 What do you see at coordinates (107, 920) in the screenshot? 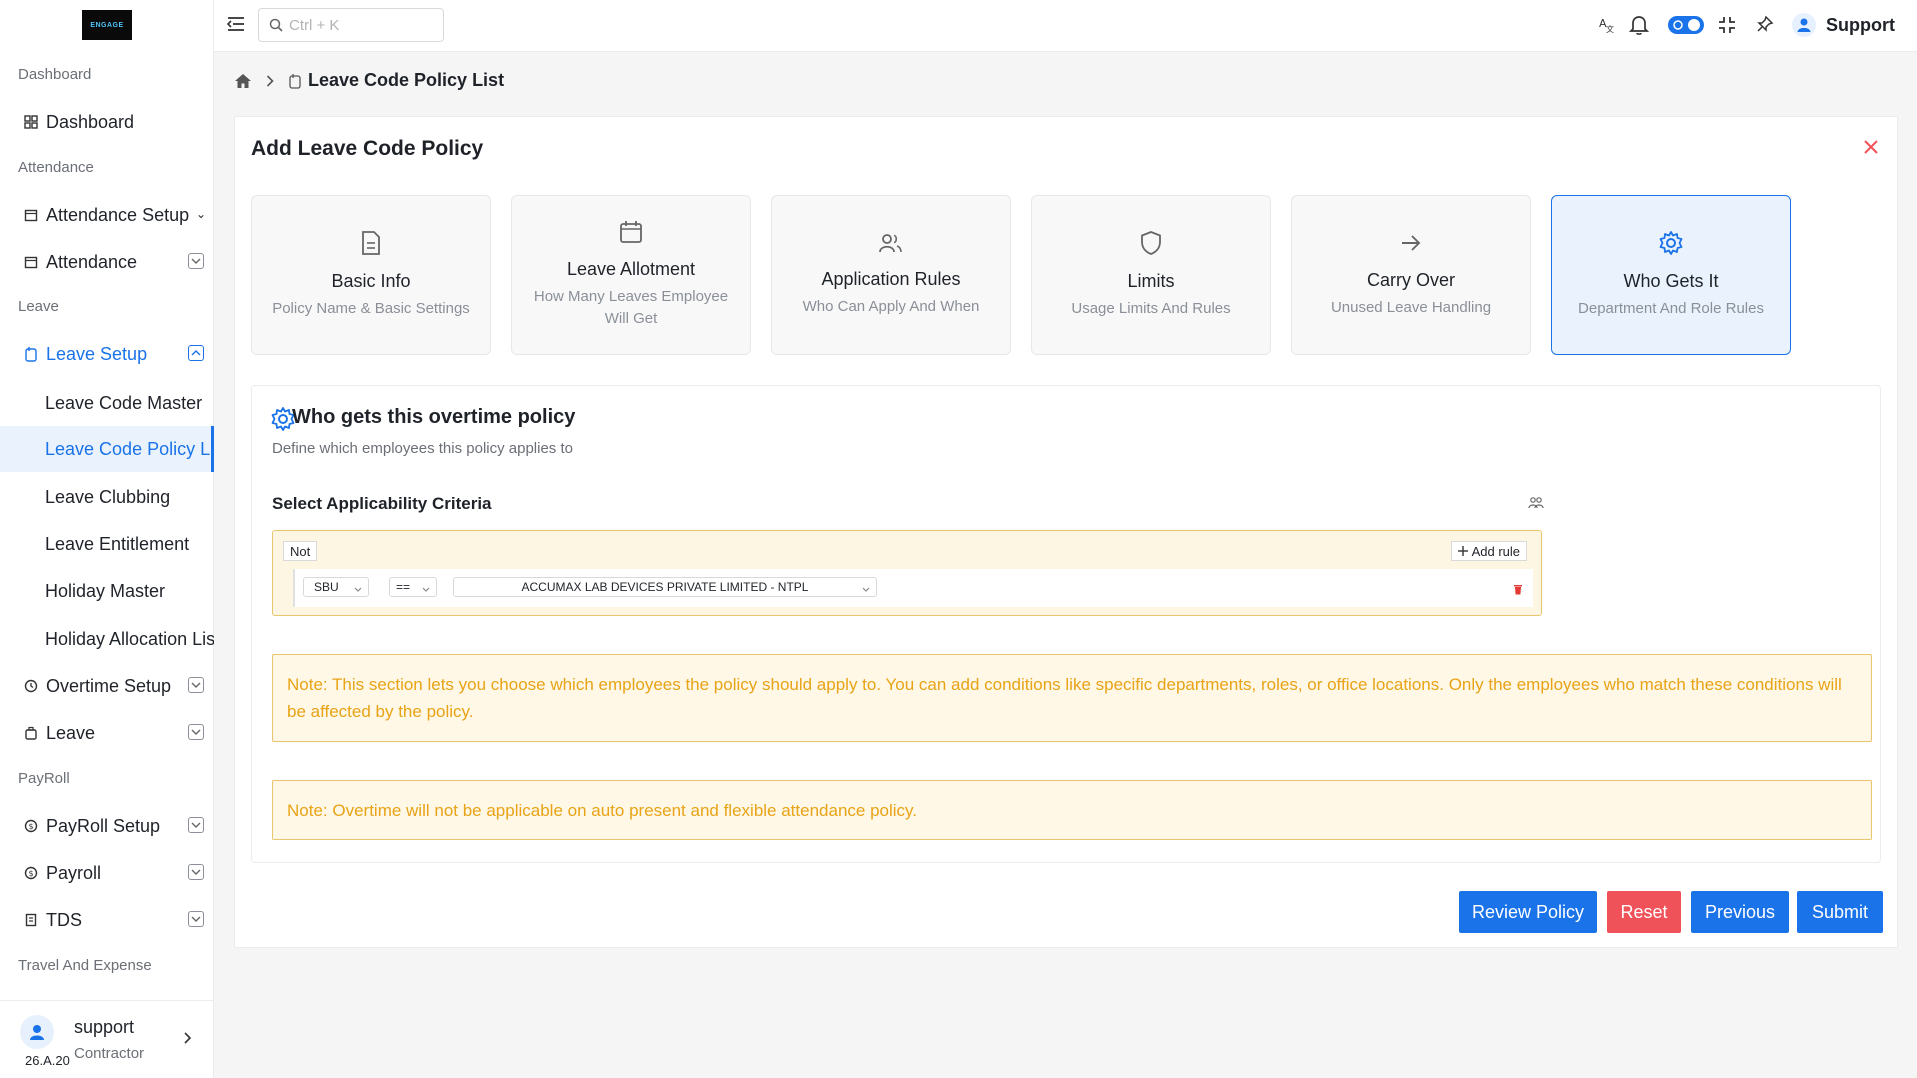
I see `sidebar-item-tds: TDS` at bounding box center [107, 920].